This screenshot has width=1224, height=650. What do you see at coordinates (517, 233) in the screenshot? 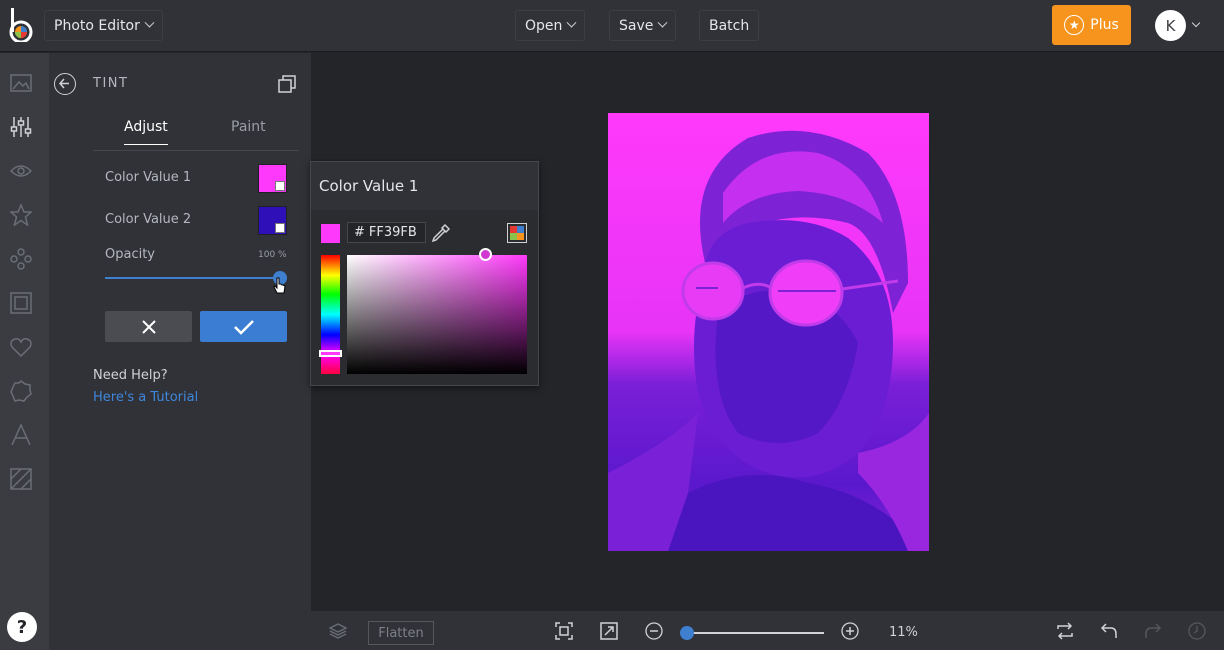
I see `palette-icon` at bounding box center [517, 233].